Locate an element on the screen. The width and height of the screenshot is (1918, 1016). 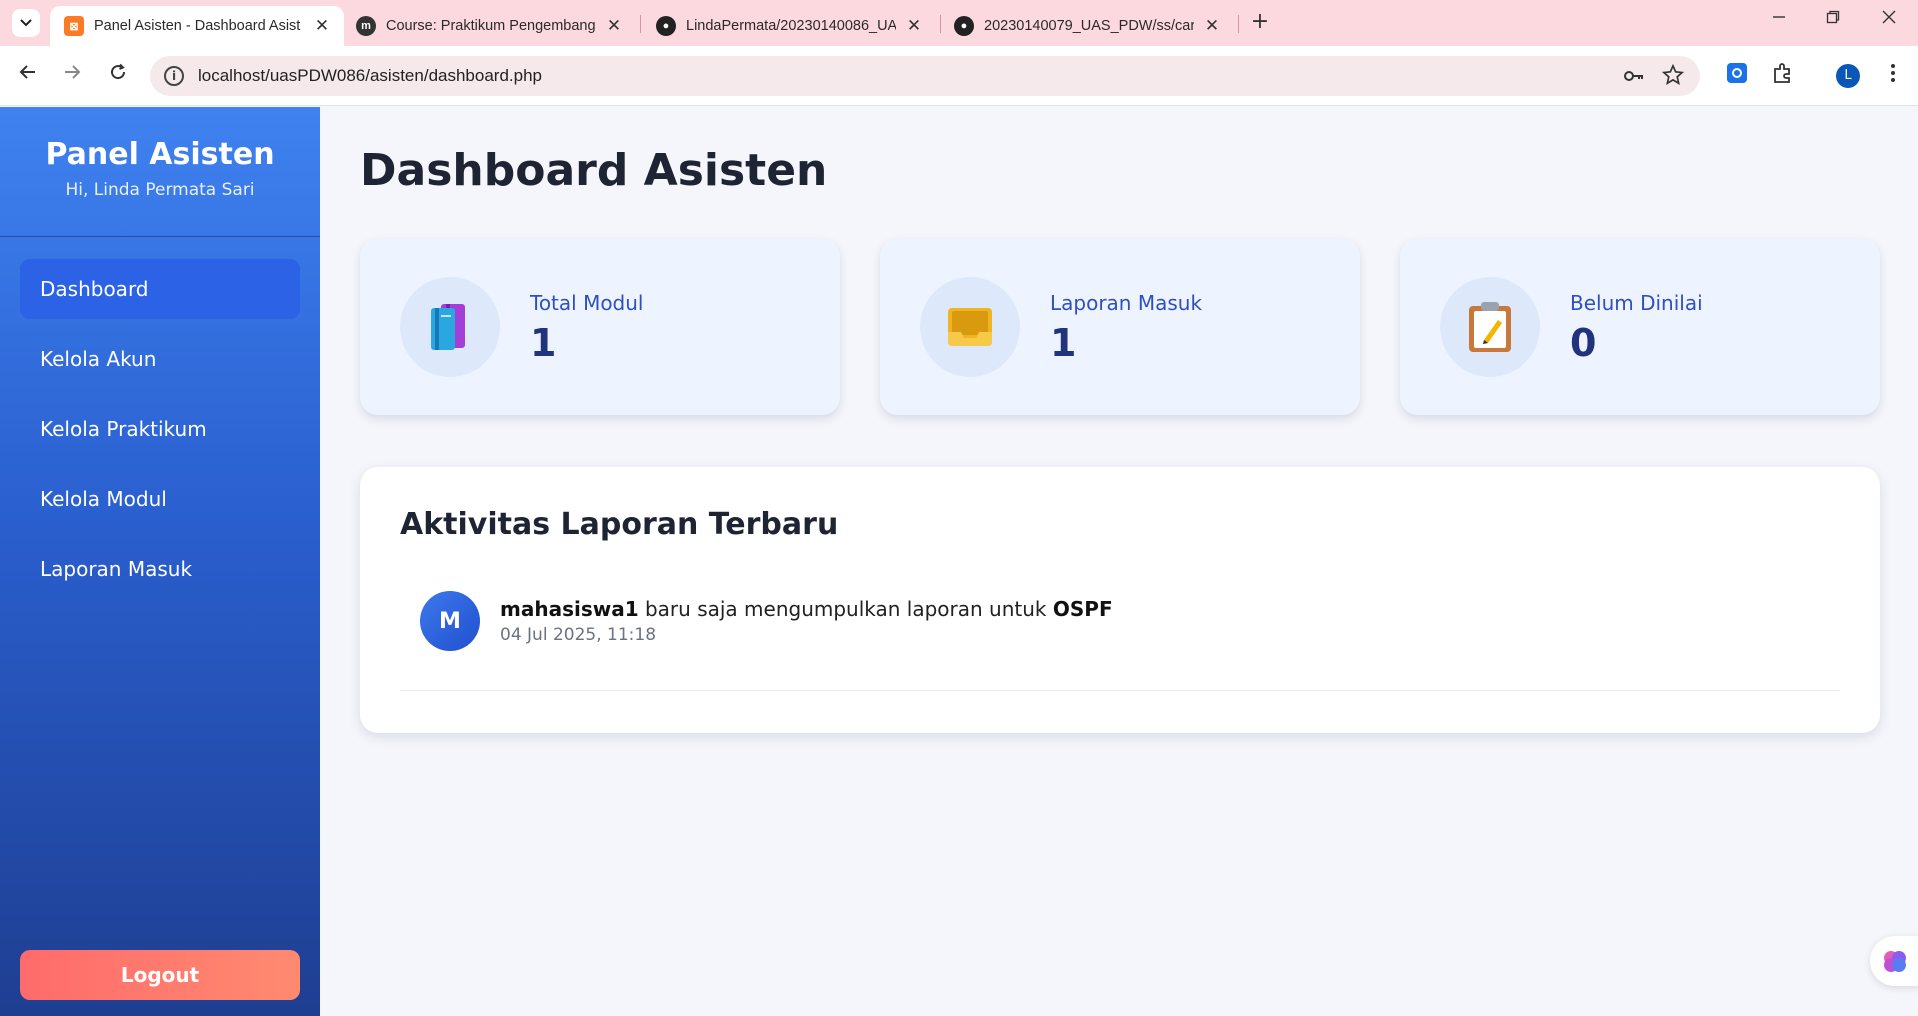
sidebar-title: Panel Asisten is located at coordinates (160, 154).